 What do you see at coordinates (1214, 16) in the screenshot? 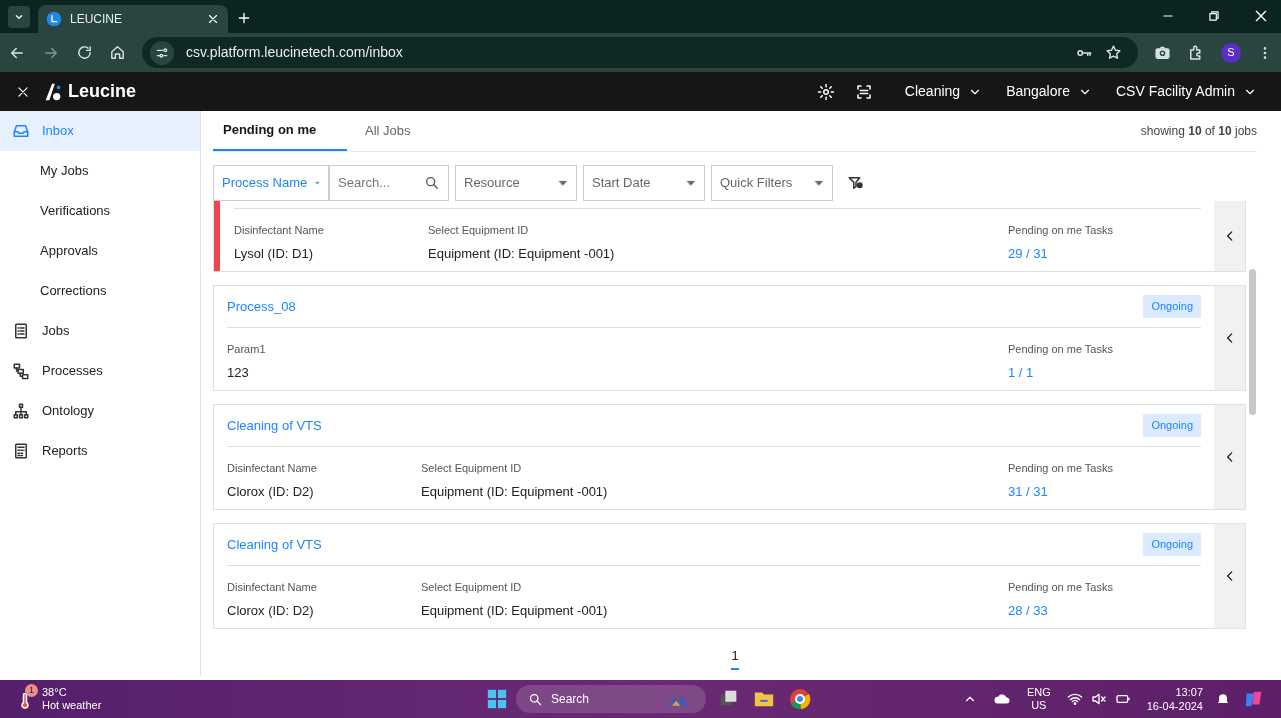
I see `restore-icon` at bounding box center [1214, 16].